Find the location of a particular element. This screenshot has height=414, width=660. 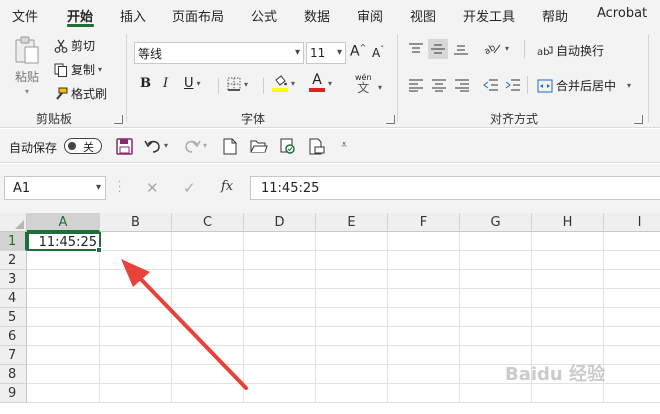

annotation-arrow is located at coordinates (184, 324).